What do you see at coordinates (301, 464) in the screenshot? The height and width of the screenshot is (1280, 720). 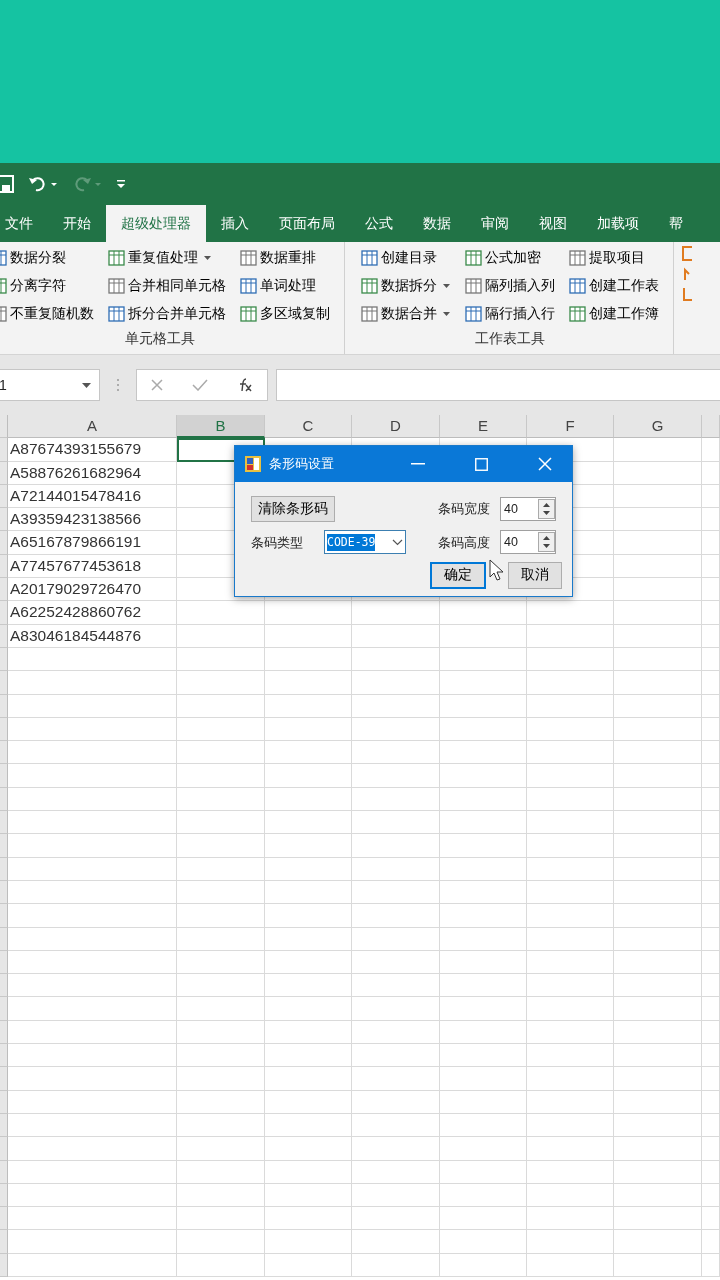 I see `dialog-title: 条形码设置` at bounding box center [301, 464].